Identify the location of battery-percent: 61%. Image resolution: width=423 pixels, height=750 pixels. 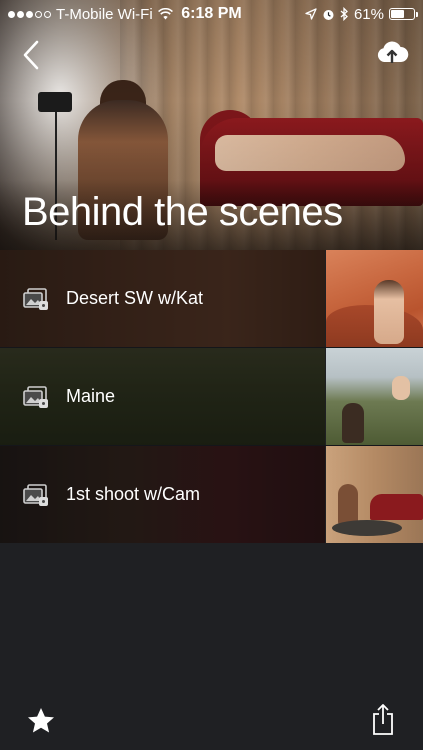
(368, 14).